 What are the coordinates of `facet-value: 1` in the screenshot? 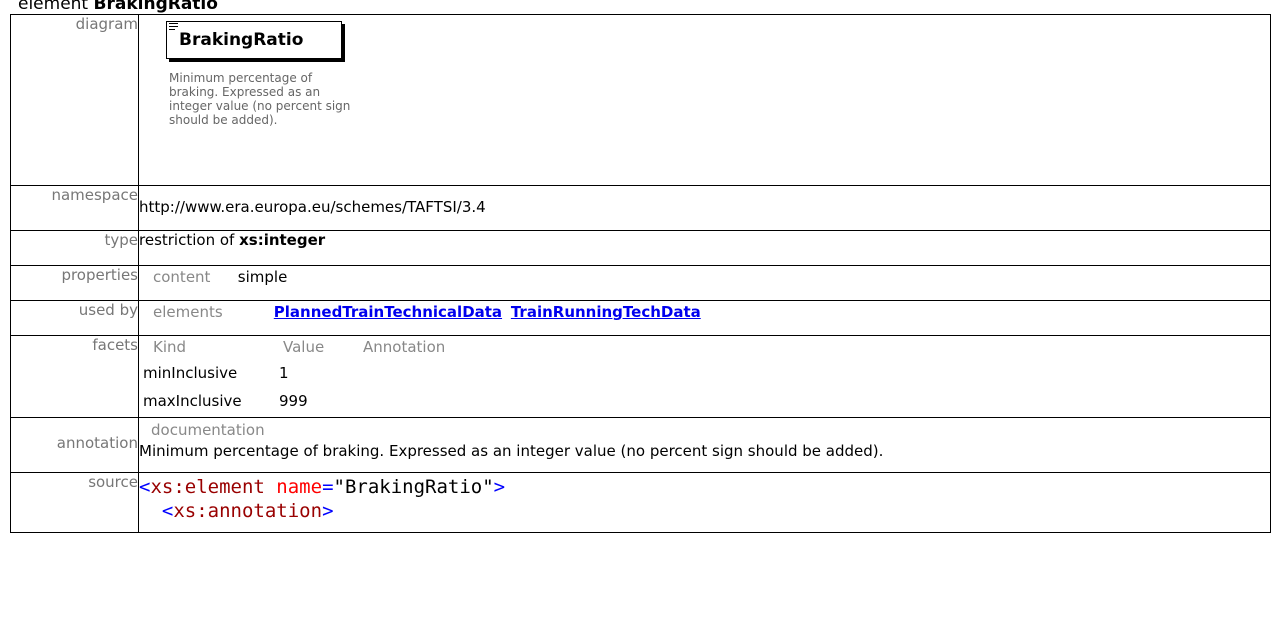 It's located at (284, 373).